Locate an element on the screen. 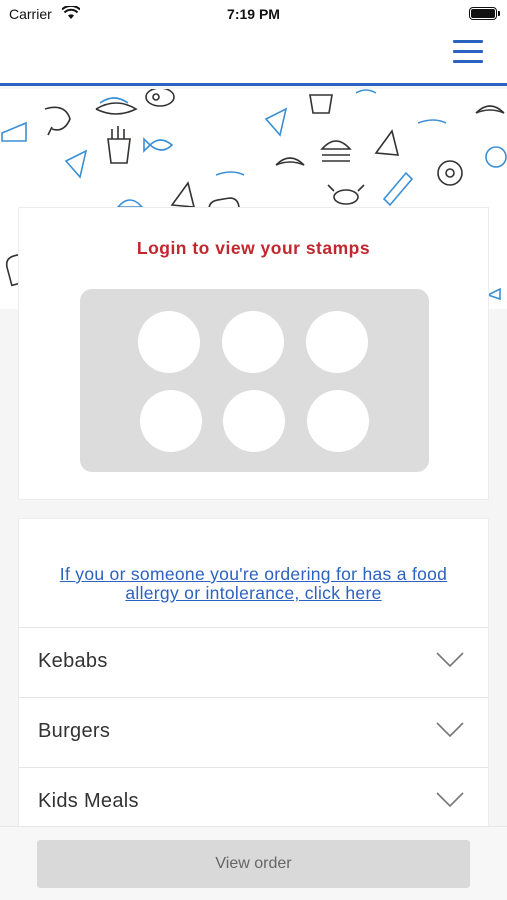 The height and width of the screenshot is (900, 507). baguette-icon is located at coordinates (398, 189).